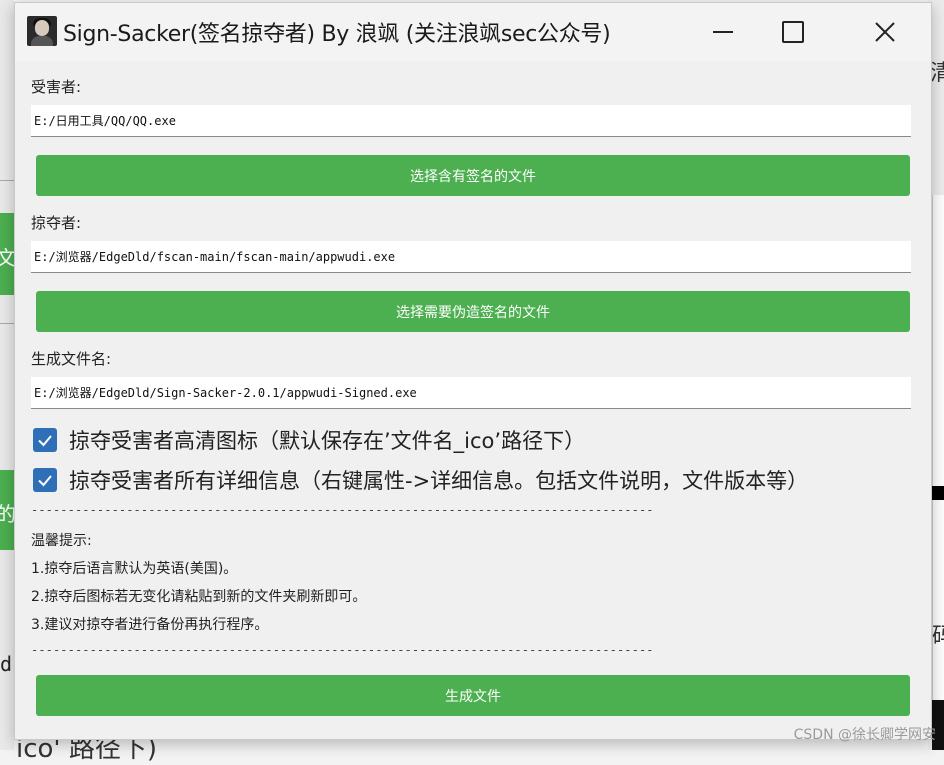 The image size is (944, 765). What do you see at coordinates (42, 31) in the screenshot?
I see `app-avatar-icon` at bounding box center [42, 31].